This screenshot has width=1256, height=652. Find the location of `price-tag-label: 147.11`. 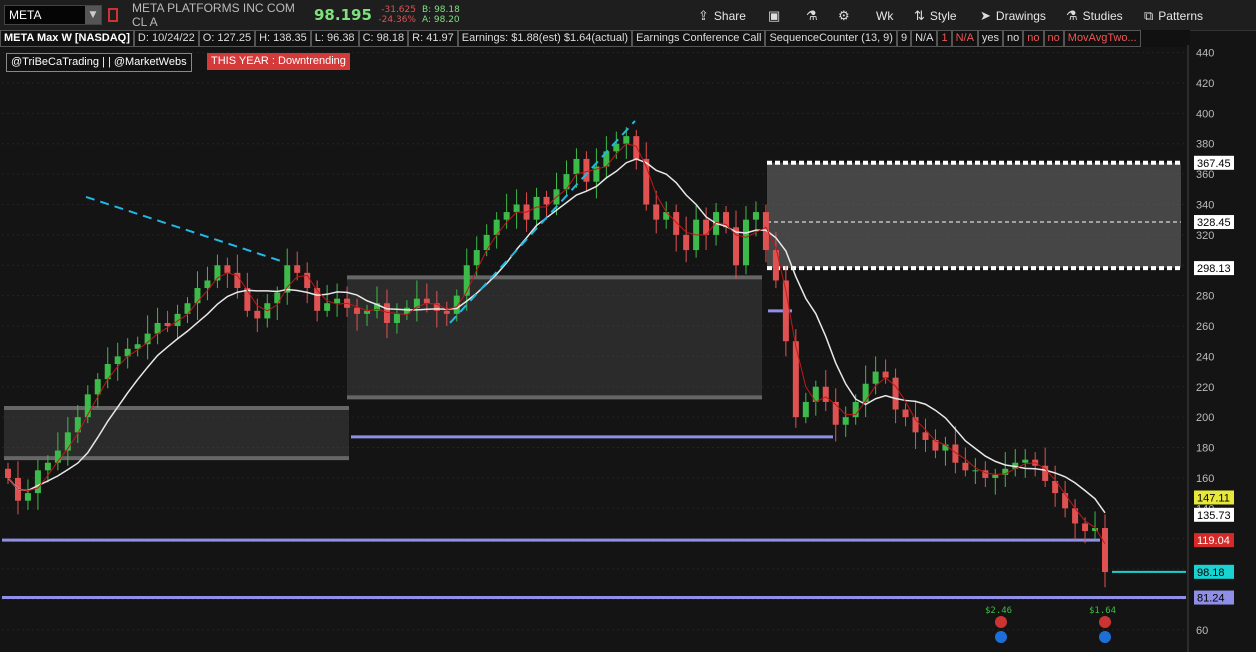

price-tag-label: 147.11 is located at coordinates (1213, 498).